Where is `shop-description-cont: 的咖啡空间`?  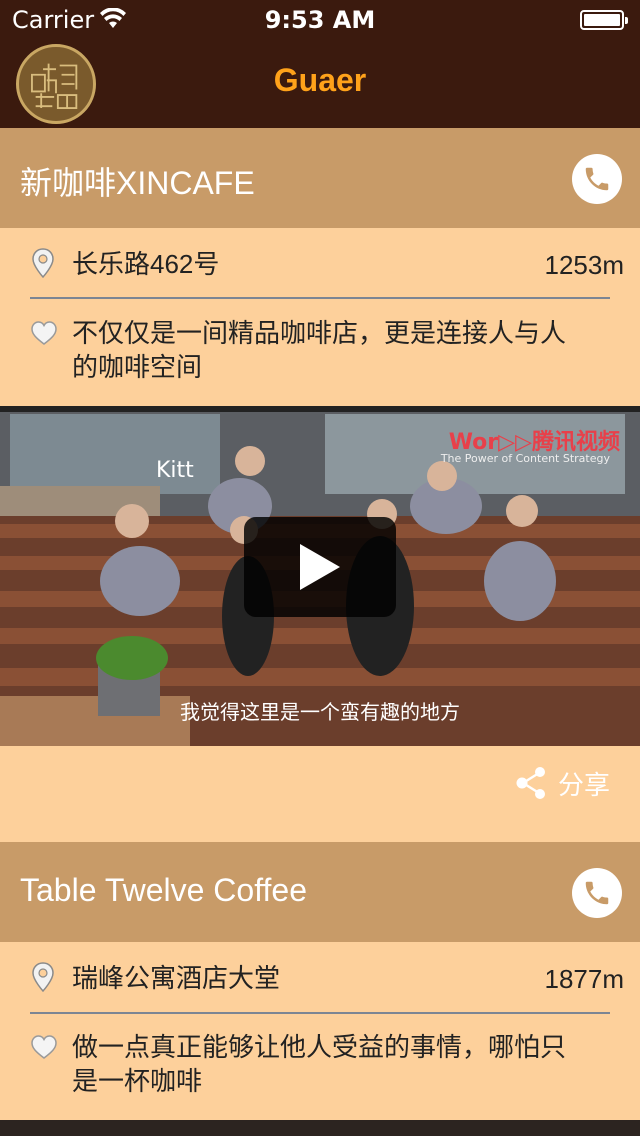 shop-description-cont: 的咖啡空间 is located at coordinates (137, 367).